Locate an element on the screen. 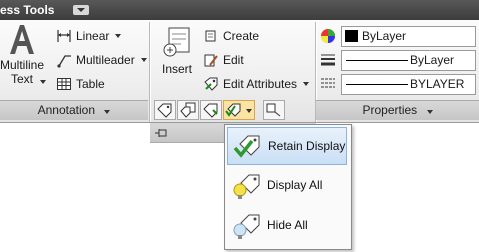  attribute-display-button is located at coordinates (239, 110).